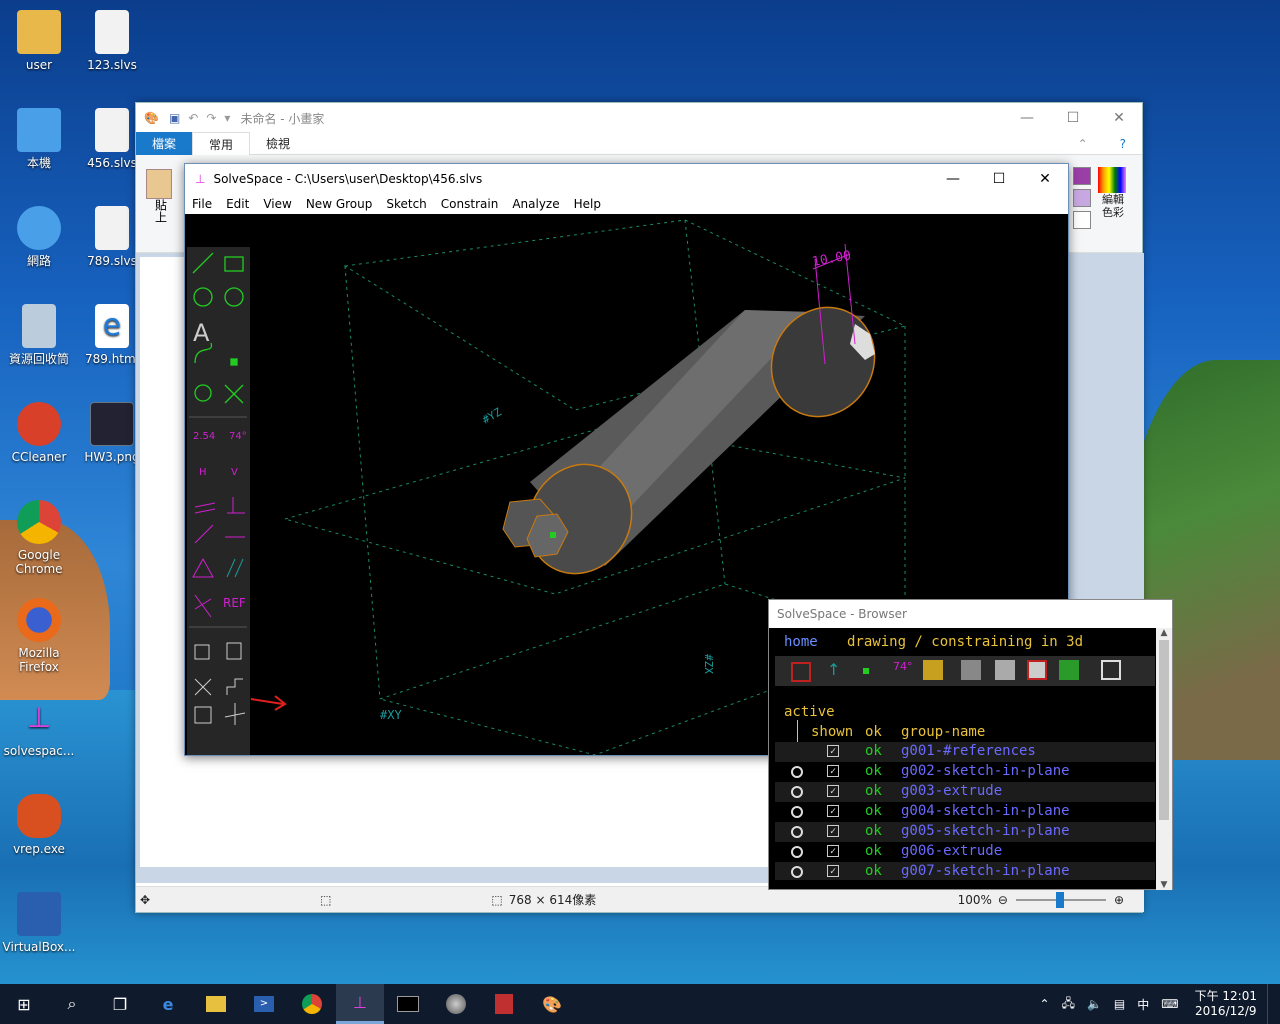 This screenshot has height=1024, width=1280. I want to click on show-shaded-icon, so click(971, 670).